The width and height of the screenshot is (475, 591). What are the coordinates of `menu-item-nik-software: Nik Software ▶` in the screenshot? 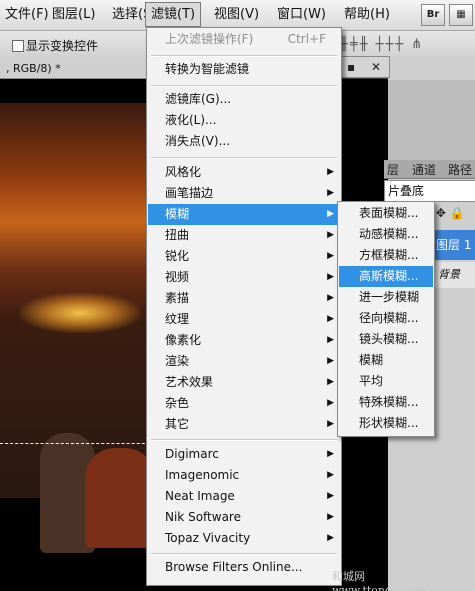 It's located at (244, 517).